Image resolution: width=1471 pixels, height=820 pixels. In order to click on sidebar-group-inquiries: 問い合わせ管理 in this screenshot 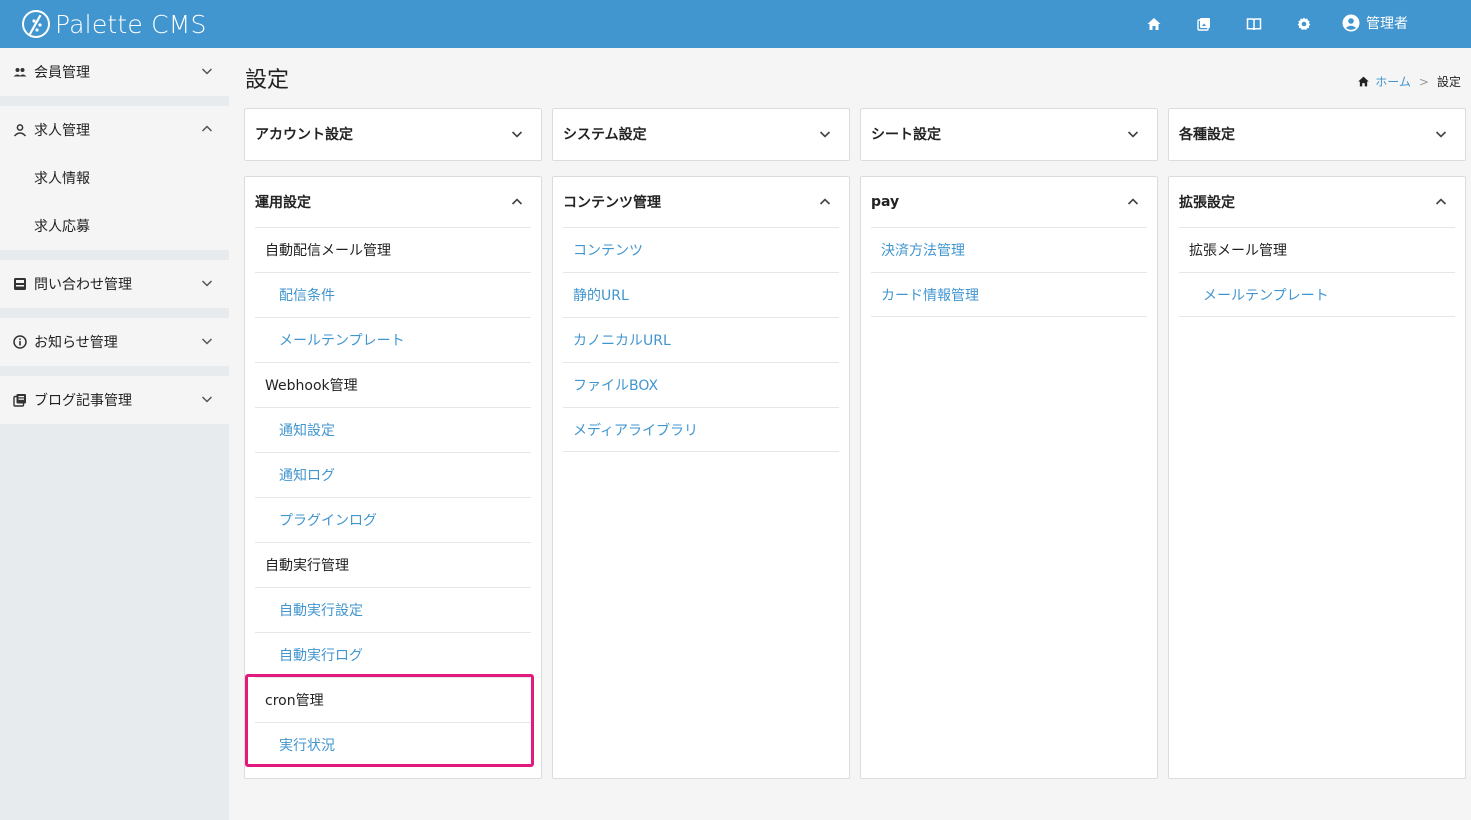, I will do `click(114, 284)`.